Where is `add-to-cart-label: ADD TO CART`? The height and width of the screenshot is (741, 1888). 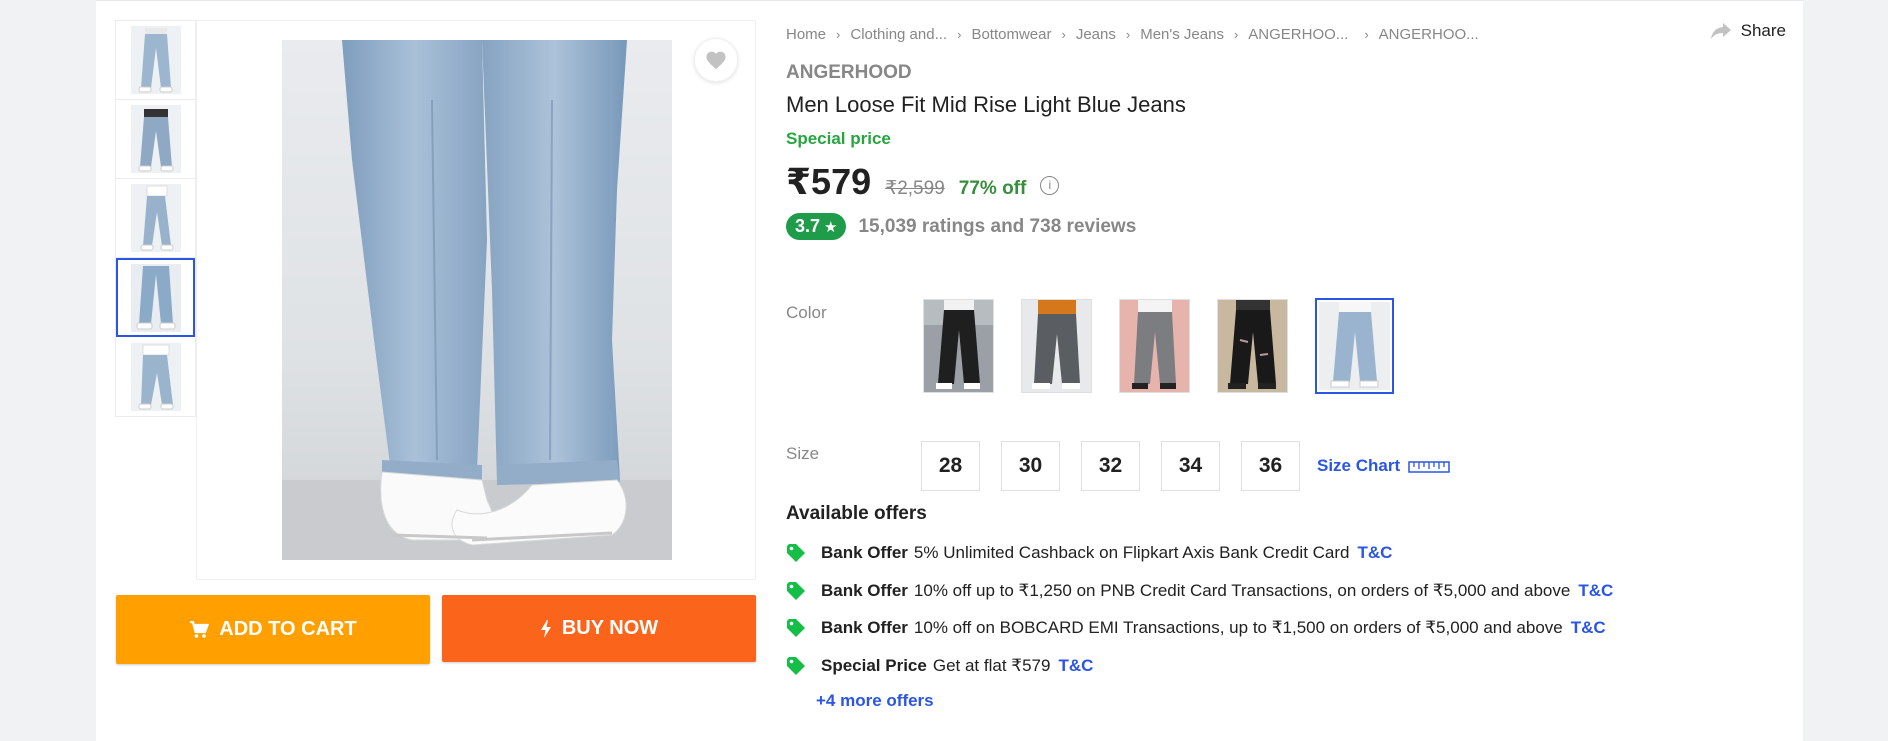
add-to-cart-label: ADD TO CART is located at coordinates (288, 629).